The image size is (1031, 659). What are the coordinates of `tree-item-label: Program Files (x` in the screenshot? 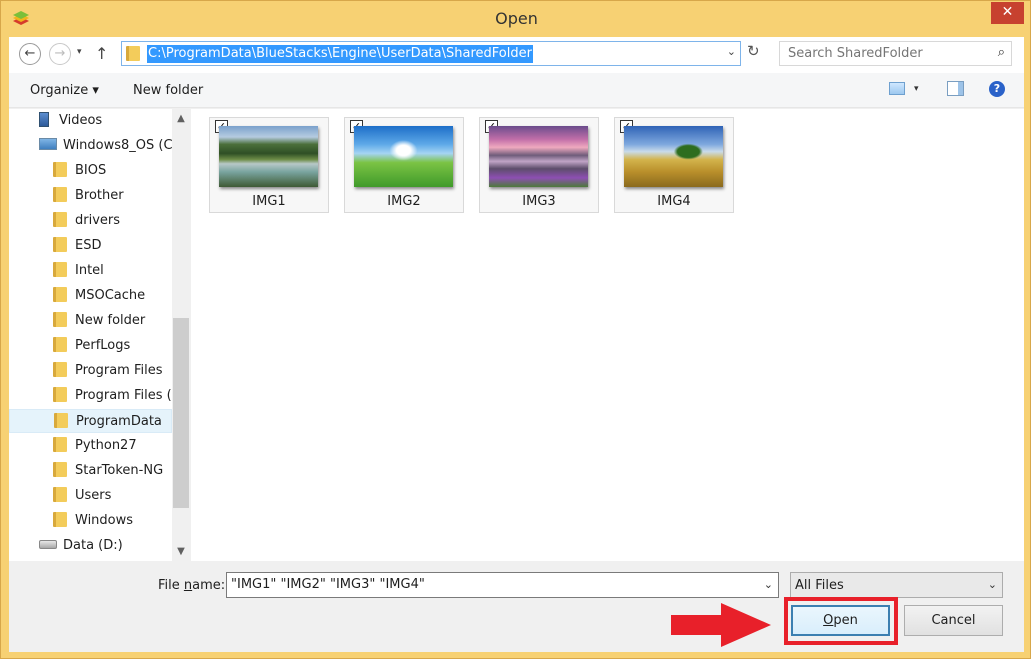 It's located at (127, 395).